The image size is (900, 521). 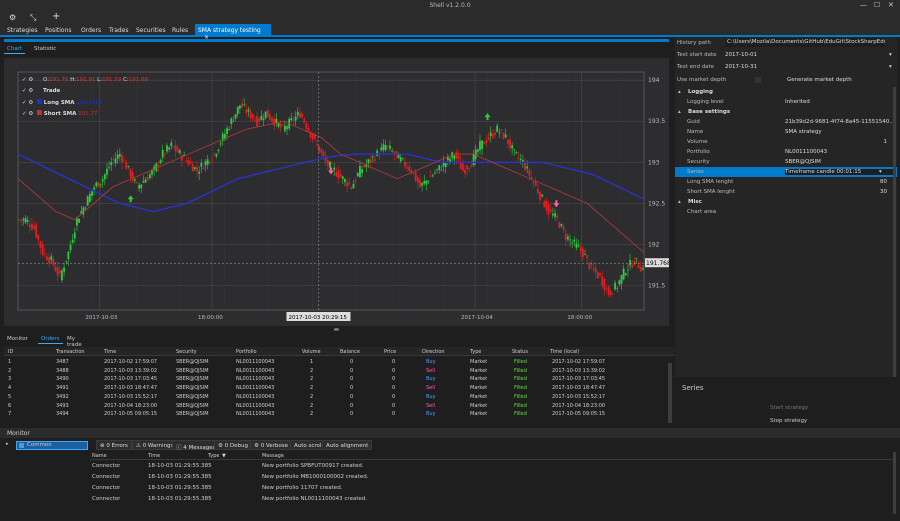 What do you see at coordinates (99, 456) in the screenshot?
I see `log-col-name: Name` at bounding box center [99, 456].